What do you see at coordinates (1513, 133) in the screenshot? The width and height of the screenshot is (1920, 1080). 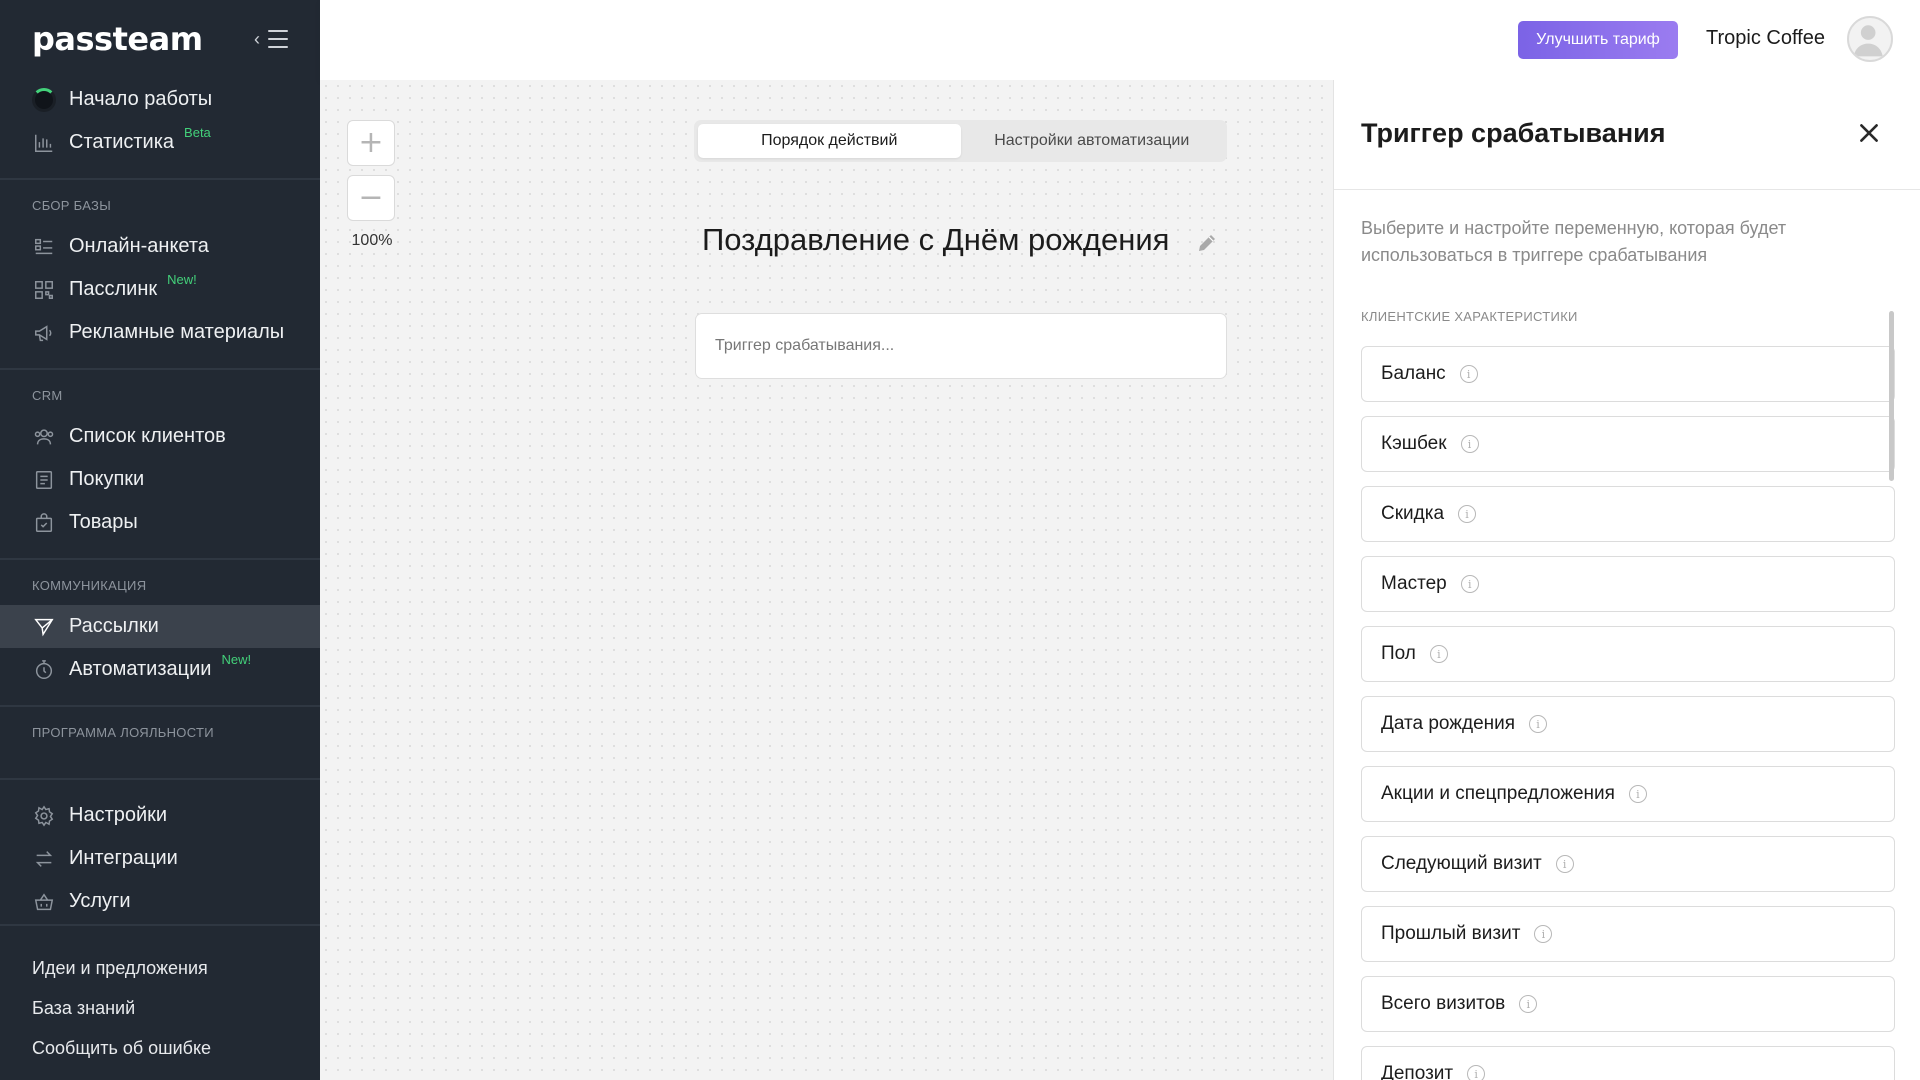 I see `panel-title: Триггер срабатывания` at bounding box center [1513, 133].